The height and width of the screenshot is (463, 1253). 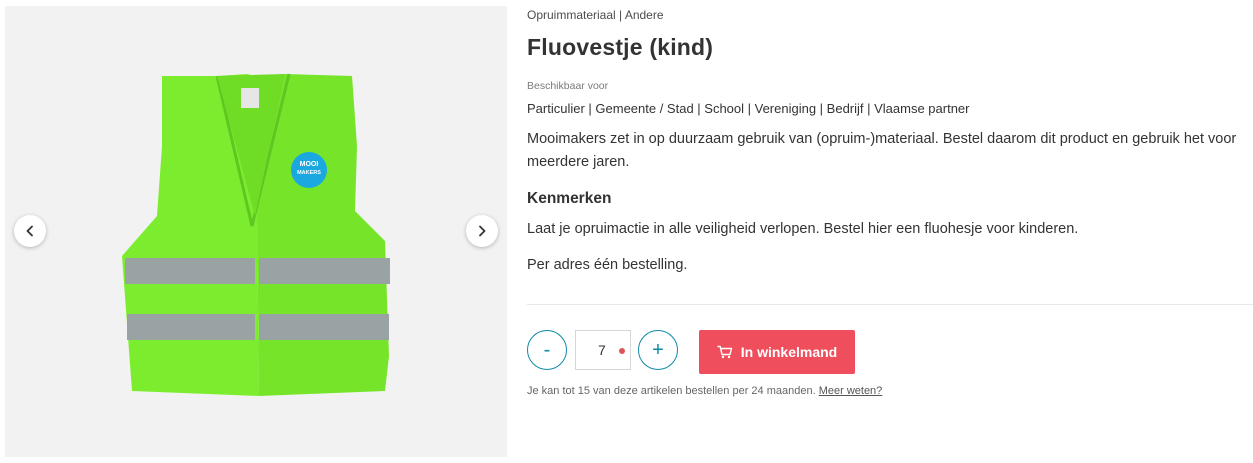 What do you see at coordinates (569, 198) in the screenshot?
I see `features-heading: Kenmerken` at bounding box center [569, 198].